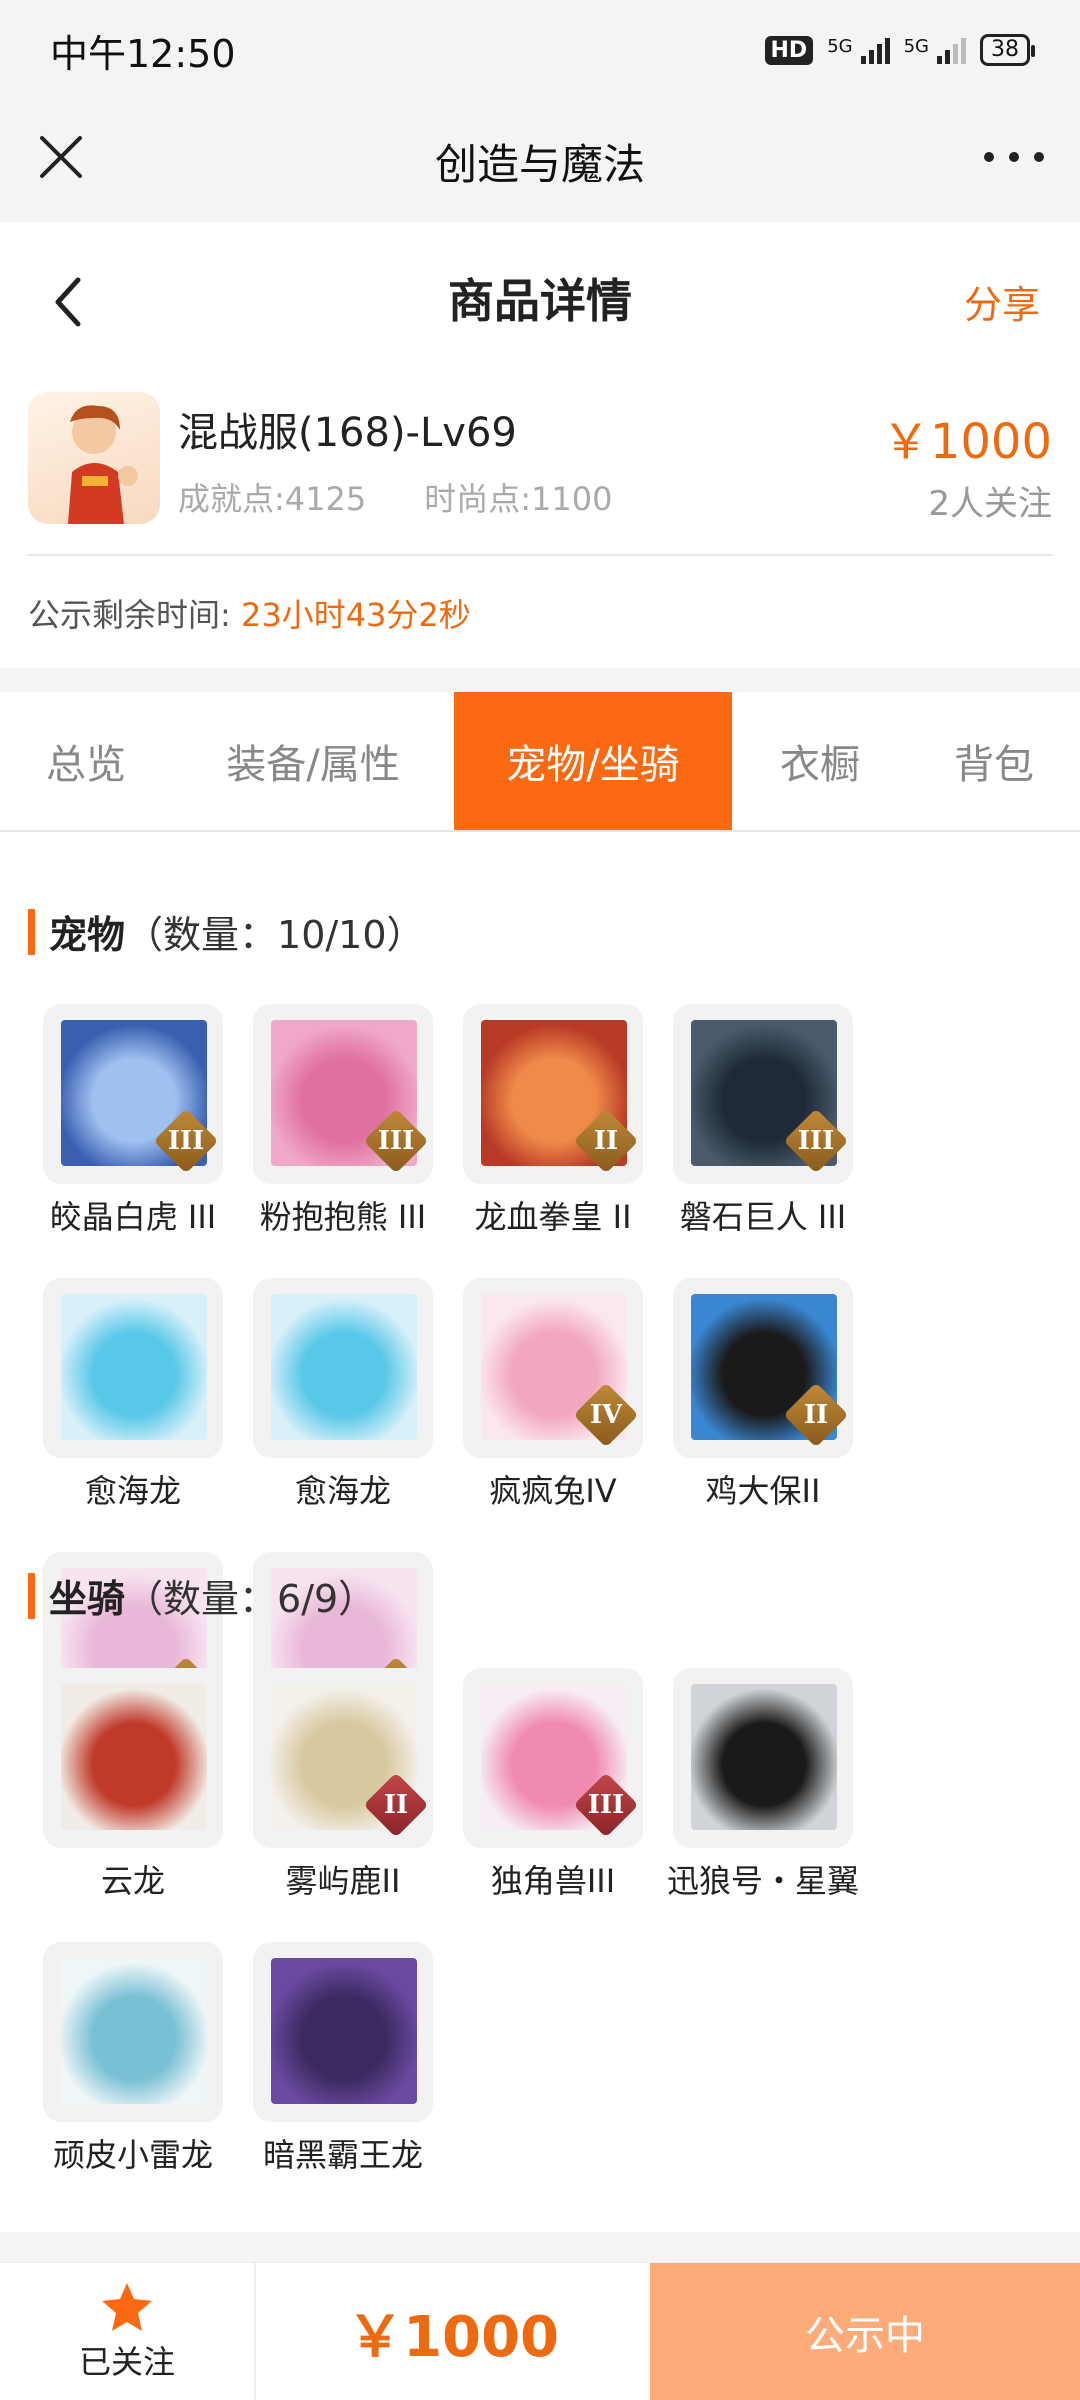  I want to click on mount-item: 迅狼号・星翼, so click(763, 1785).